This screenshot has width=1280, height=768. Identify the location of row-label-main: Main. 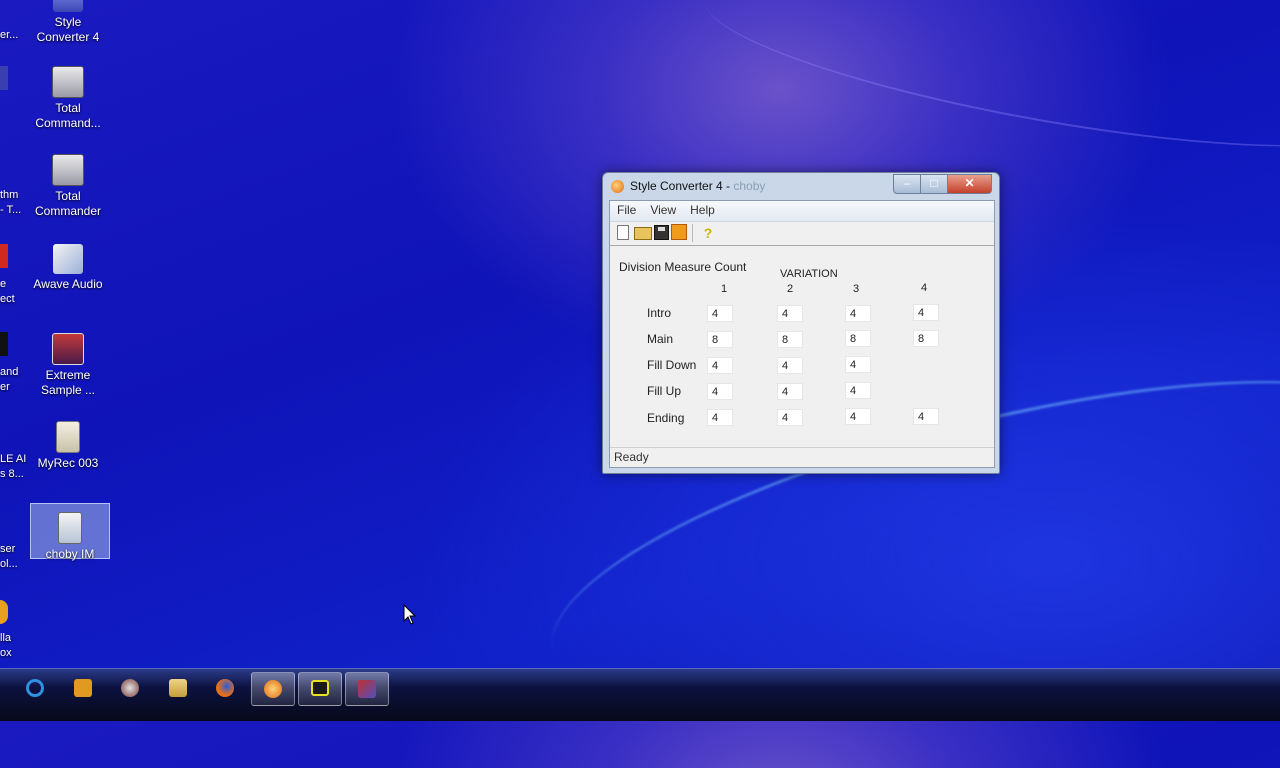
(660, 339).